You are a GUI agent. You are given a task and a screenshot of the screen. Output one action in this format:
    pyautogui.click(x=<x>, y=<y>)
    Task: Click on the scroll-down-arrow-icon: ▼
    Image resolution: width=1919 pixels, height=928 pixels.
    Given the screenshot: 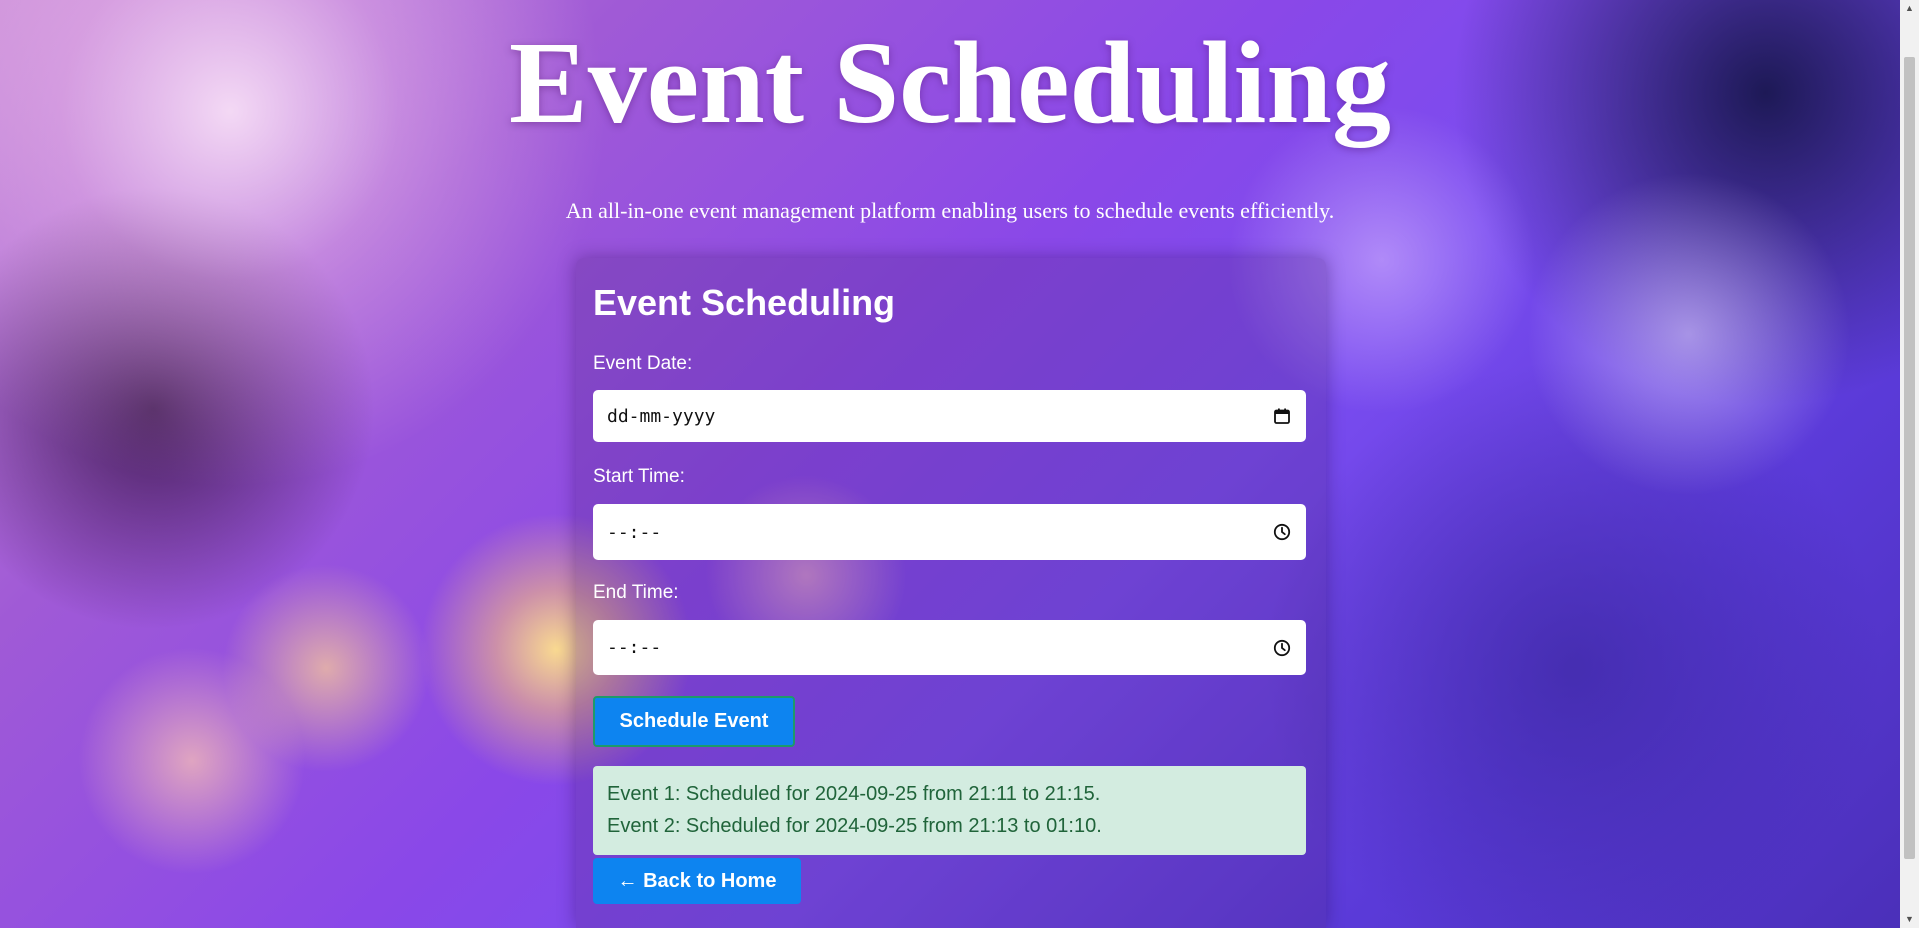 What is the action you would take?
    pyautogui.click(x=1909, y=919)
    